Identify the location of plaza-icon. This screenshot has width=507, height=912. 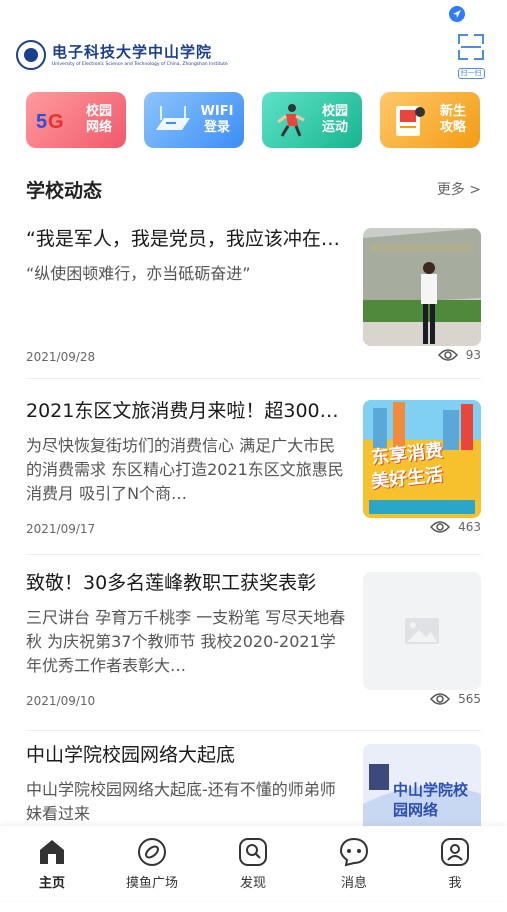
(152, 852).